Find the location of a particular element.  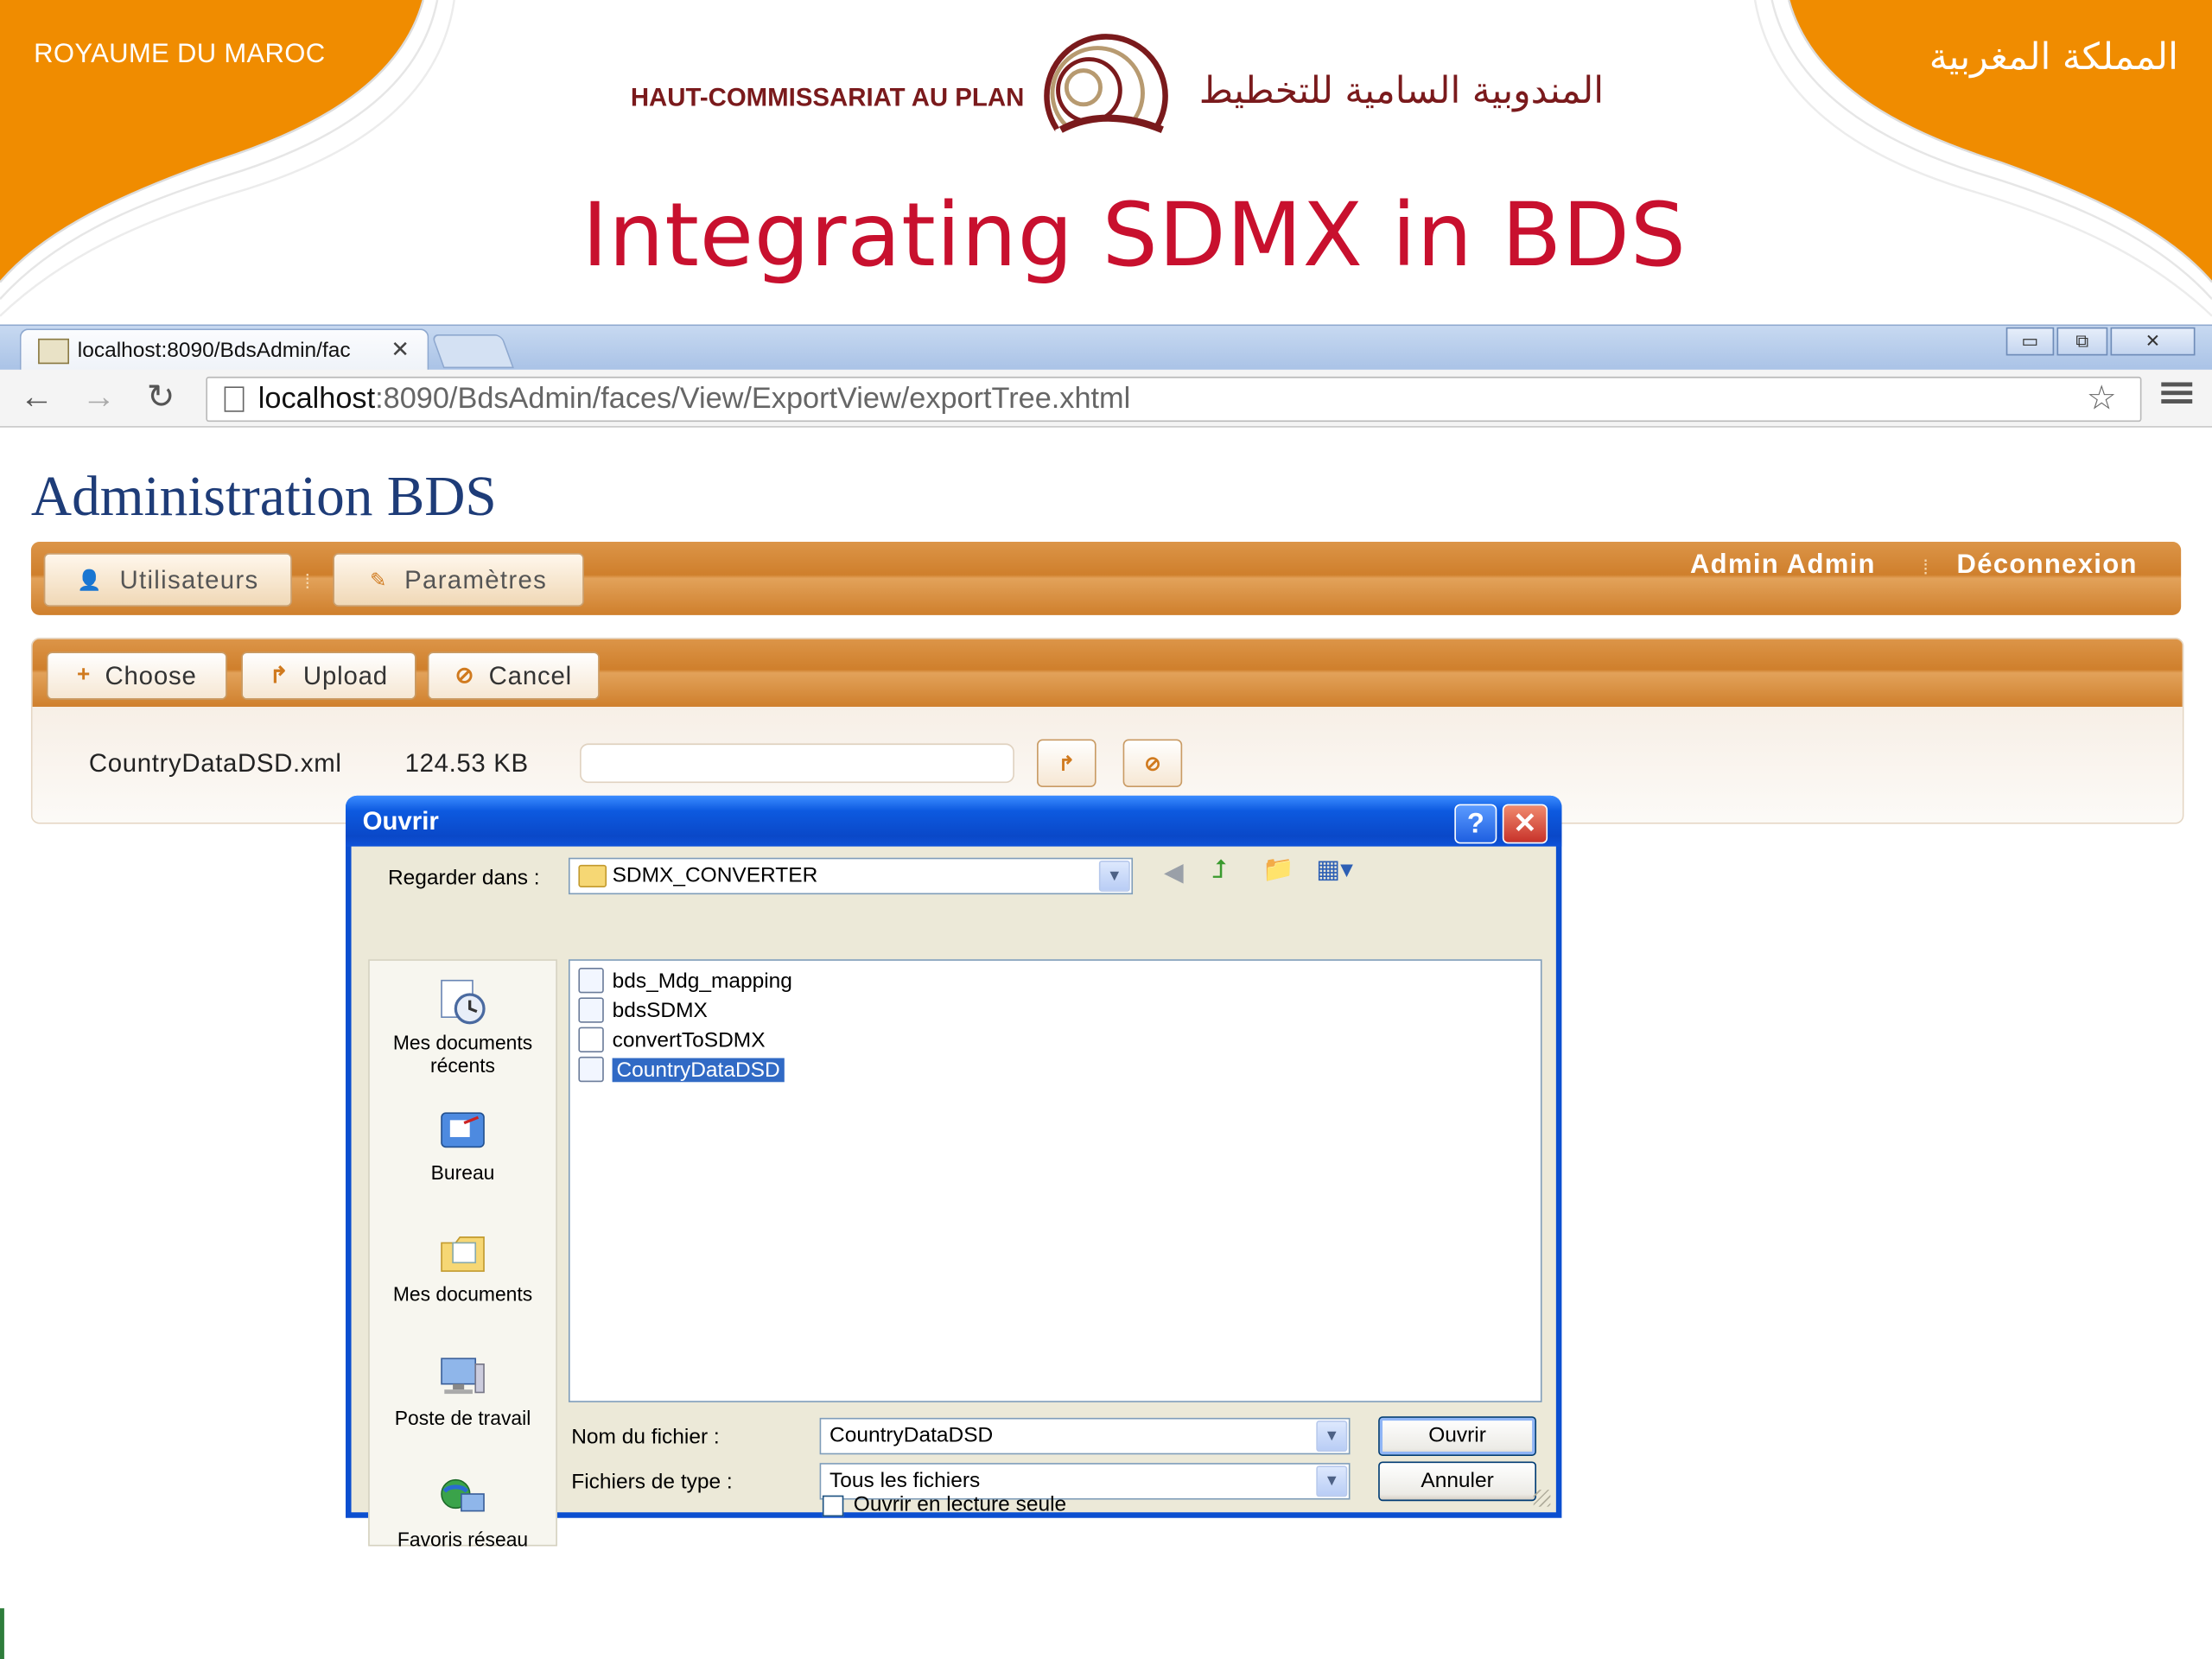

plus-icon: + is located at coordinates (84, 675).